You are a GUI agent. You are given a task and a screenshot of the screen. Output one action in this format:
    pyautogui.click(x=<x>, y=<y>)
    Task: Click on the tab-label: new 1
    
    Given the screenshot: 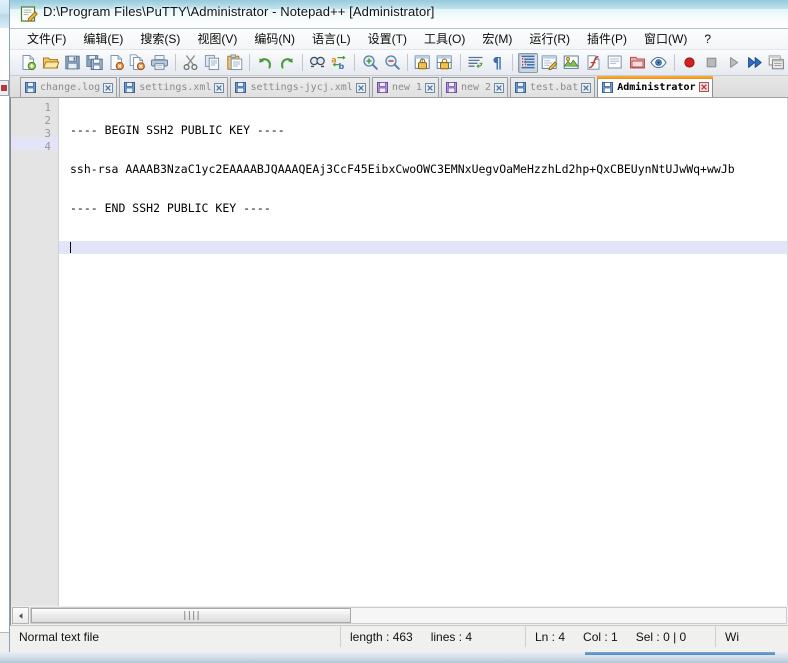 What is the action you would take?
    pyautogui.click(x=406, y=87)
    